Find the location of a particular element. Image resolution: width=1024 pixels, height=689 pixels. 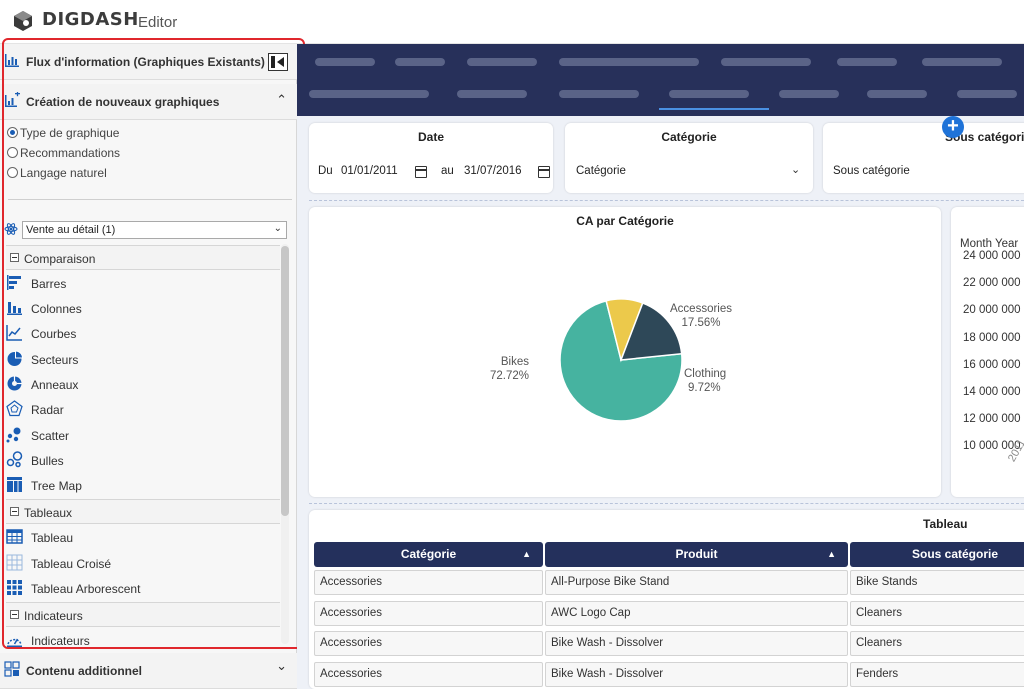

additional-content-icon is located at coordinates (12, 669).